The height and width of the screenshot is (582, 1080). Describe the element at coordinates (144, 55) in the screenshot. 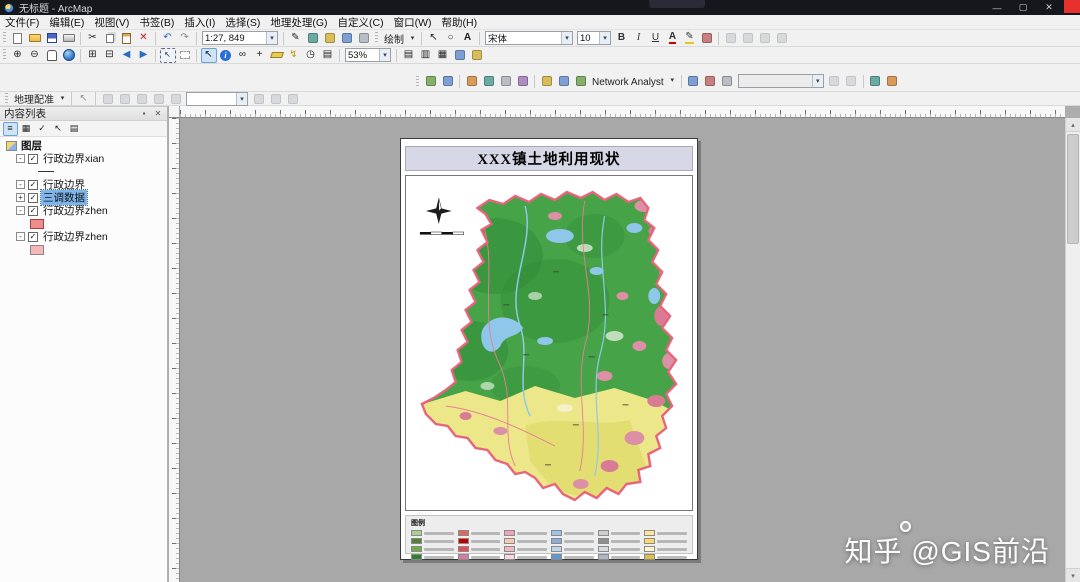

I see `forward-extent-icon: ▶` at that location.